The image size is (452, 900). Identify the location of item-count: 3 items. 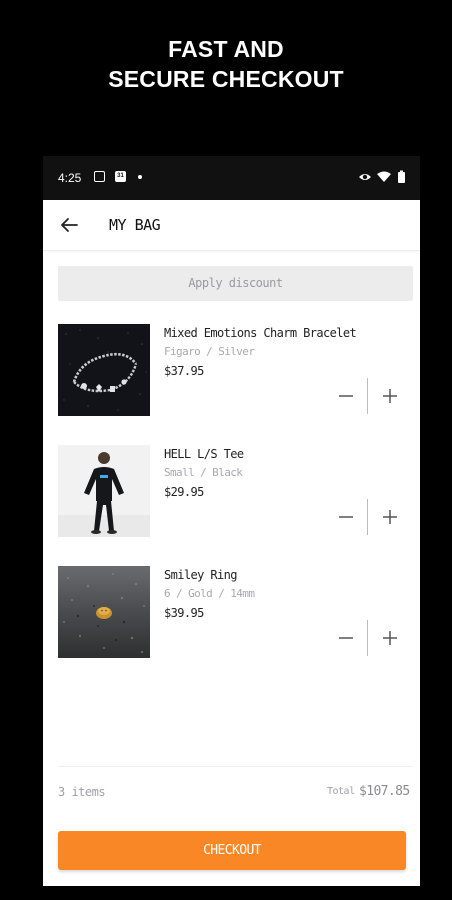
(82, 792).